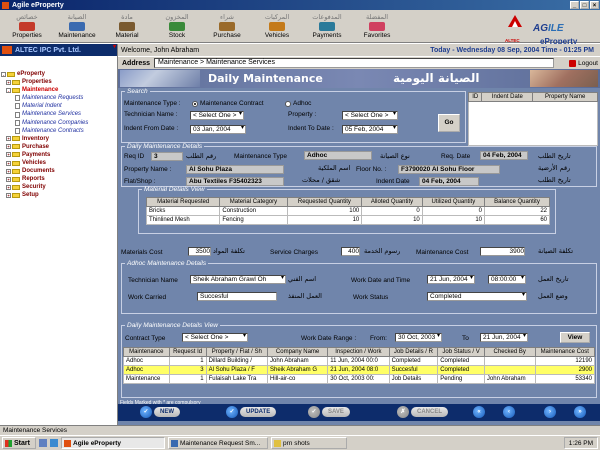 This screenshot has width=600, height=450. Describe the element at coordinates (160, 412) in the screenshot. I see `new-button: ✓ NEW` at that location.